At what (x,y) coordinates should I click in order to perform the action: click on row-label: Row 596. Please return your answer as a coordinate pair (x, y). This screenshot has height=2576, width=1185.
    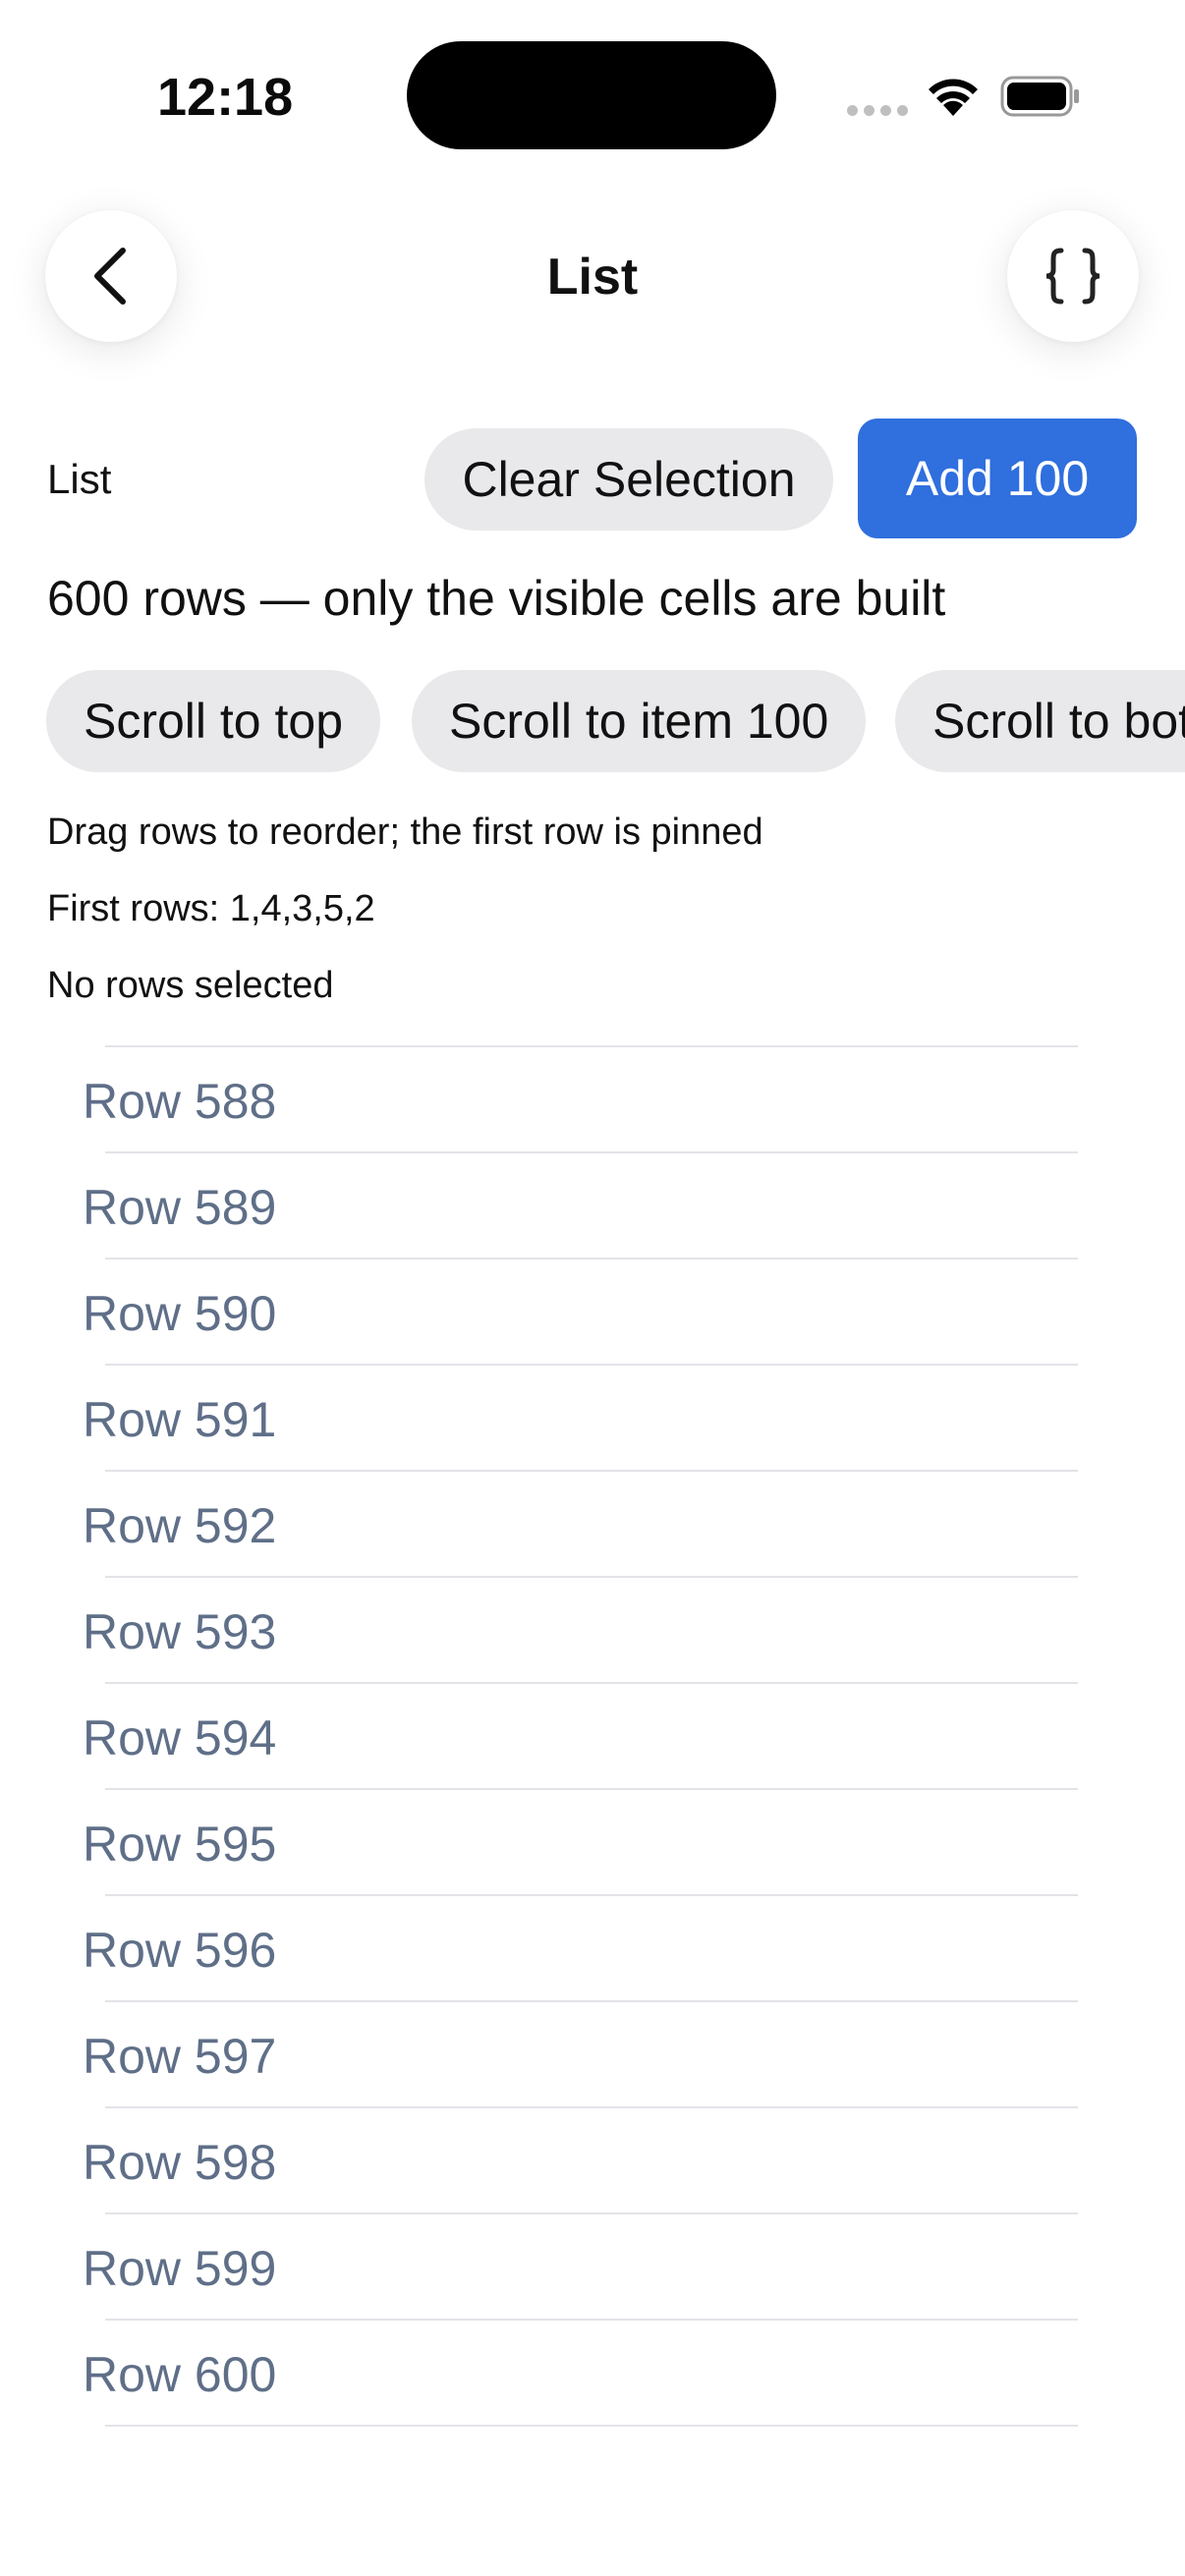
    Looking at the image, I should click on (180, 1950).